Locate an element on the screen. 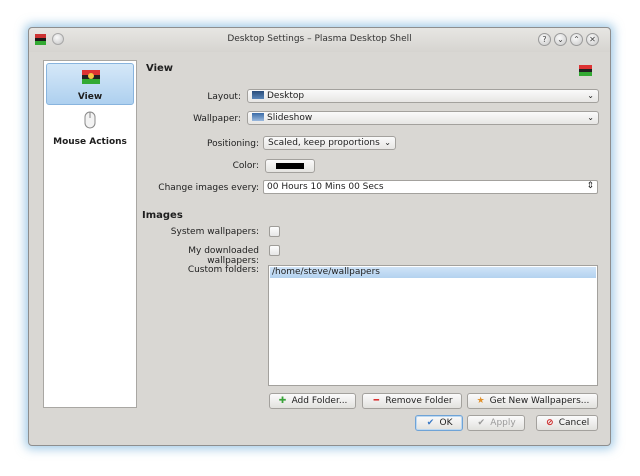  positioning-value: Scaled, keep proportions is located at coordinates (324, 143).